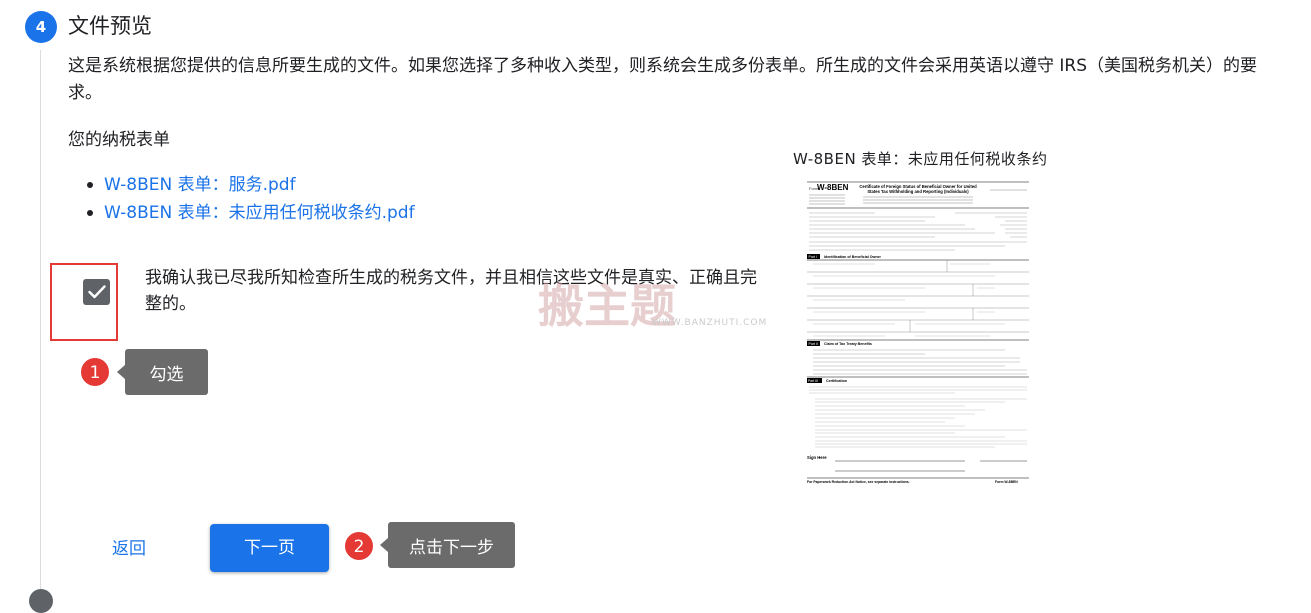 Image resolution: width=1311 pixels, height=613 pixels. I want to click on svg-text: Part II, so click(813, 344).